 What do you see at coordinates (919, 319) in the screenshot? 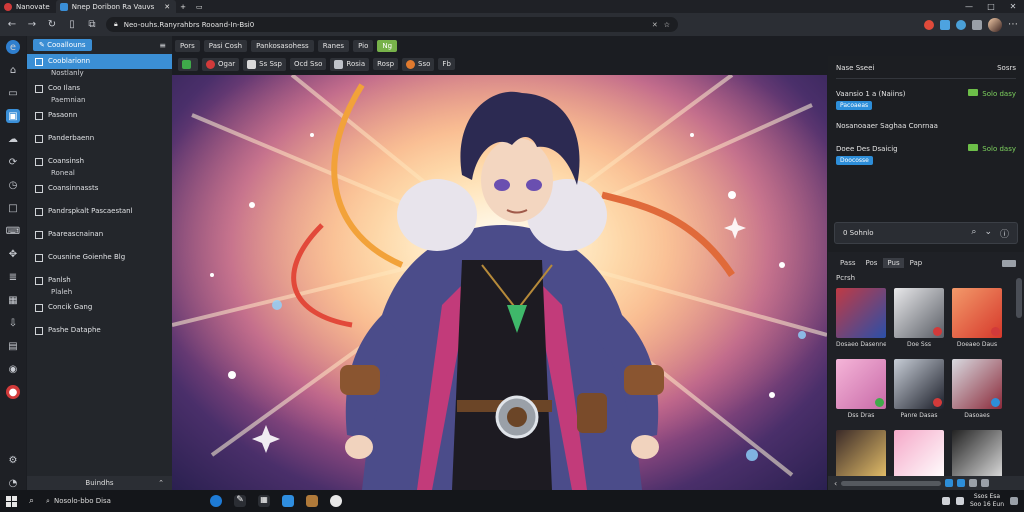
I see `thumbnail: Doe Sss` at bounding box center [919, 319].